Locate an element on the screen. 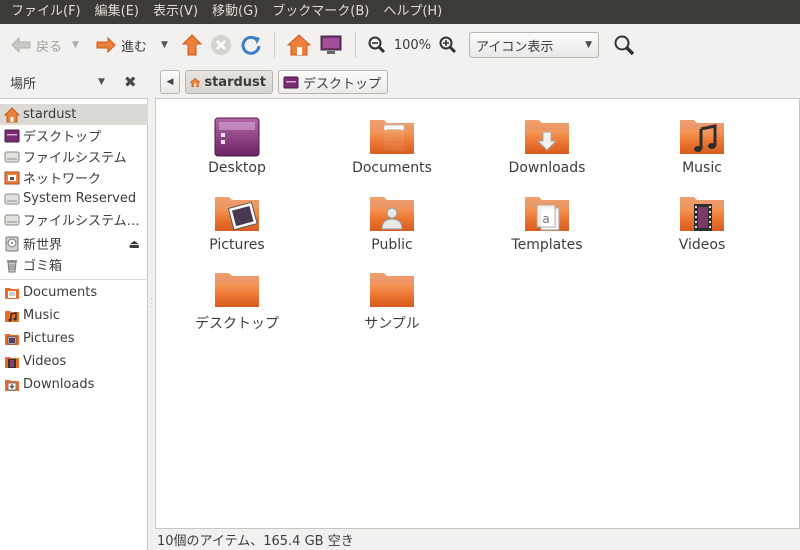  path-crumb-desktop: デスクトップ is located at coordinates (333, 82).